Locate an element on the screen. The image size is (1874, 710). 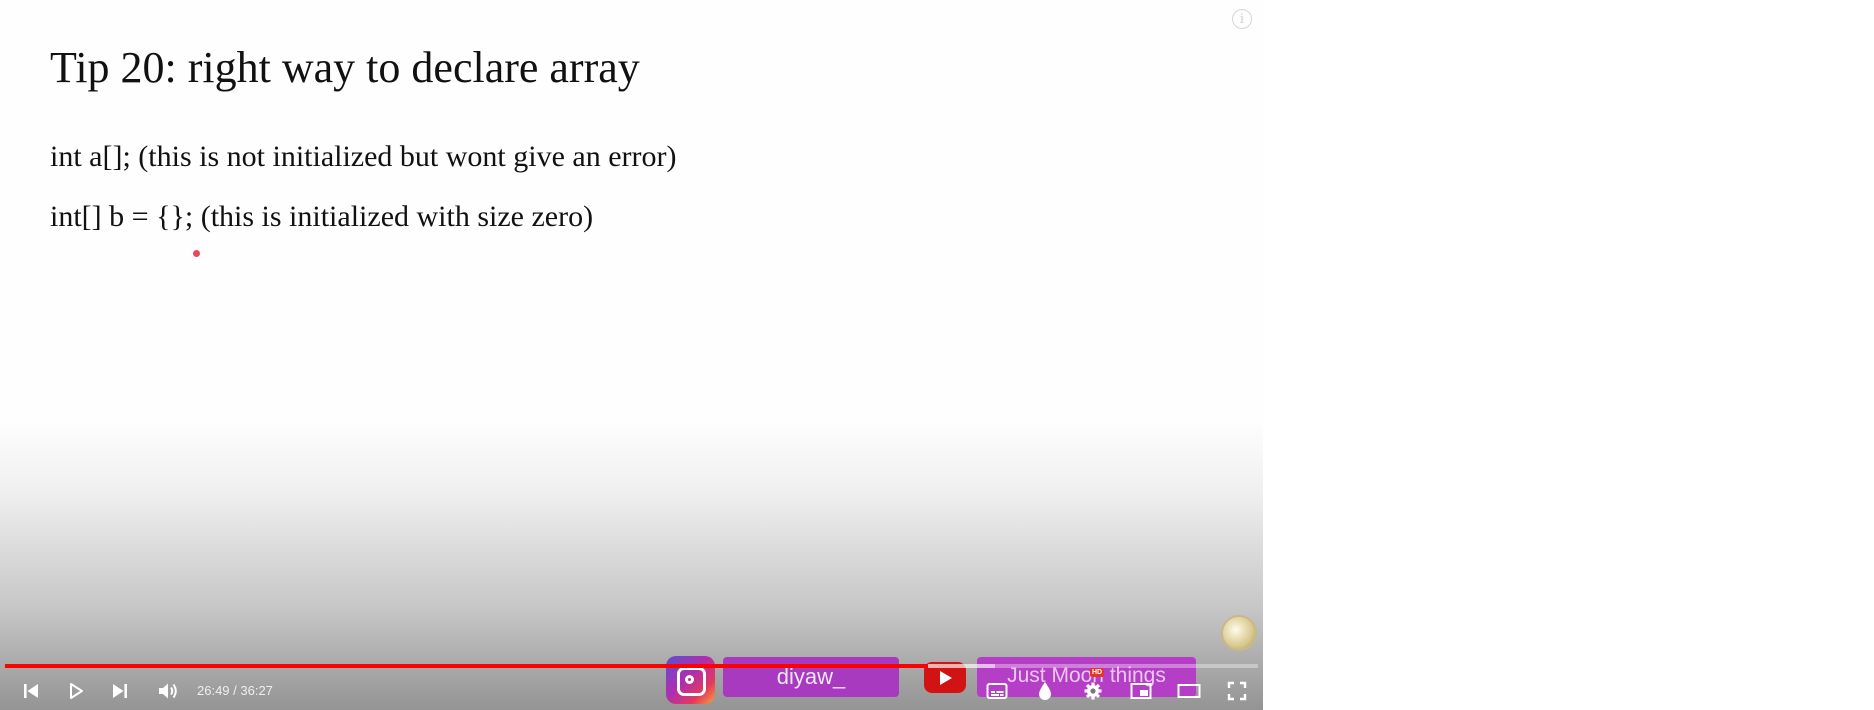
miniplayer-icon is located at coordinates (1141, 691).